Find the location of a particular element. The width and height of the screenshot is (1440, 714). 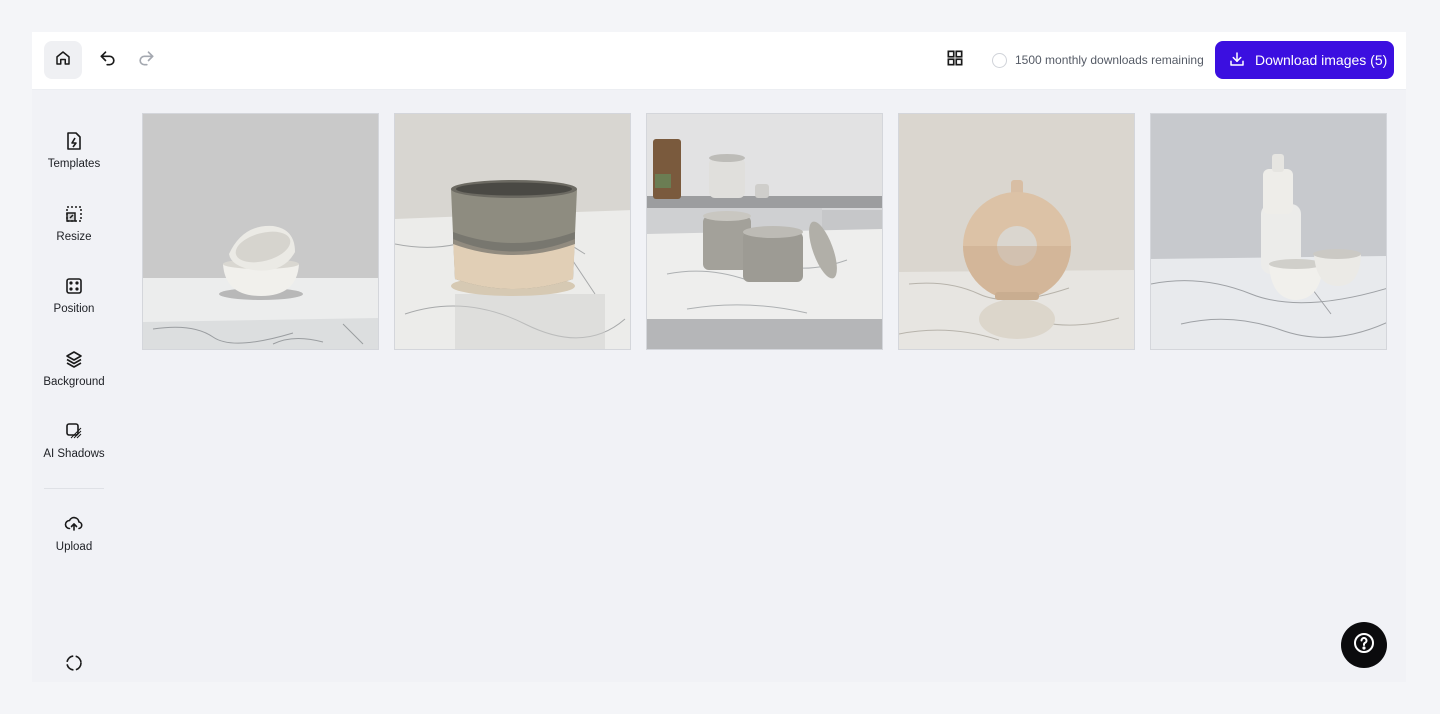

sidebar-item-upload: Upload is located at coordinates (74, 543).